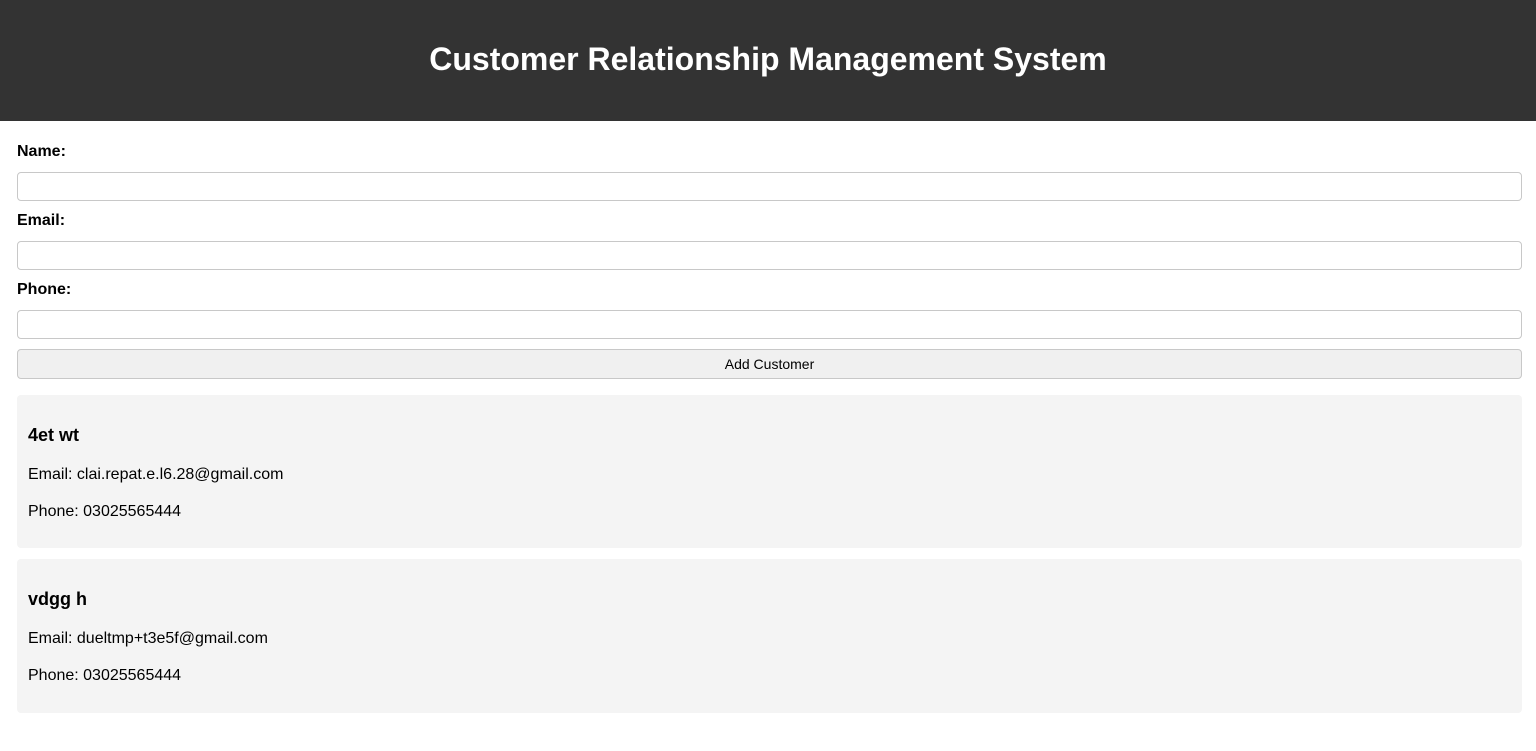 Image resolution: width=1536 pixels, height=751 pixels. Describe the element at coordinates (769, 255) in the screenshot. I see `email-input` at that location.